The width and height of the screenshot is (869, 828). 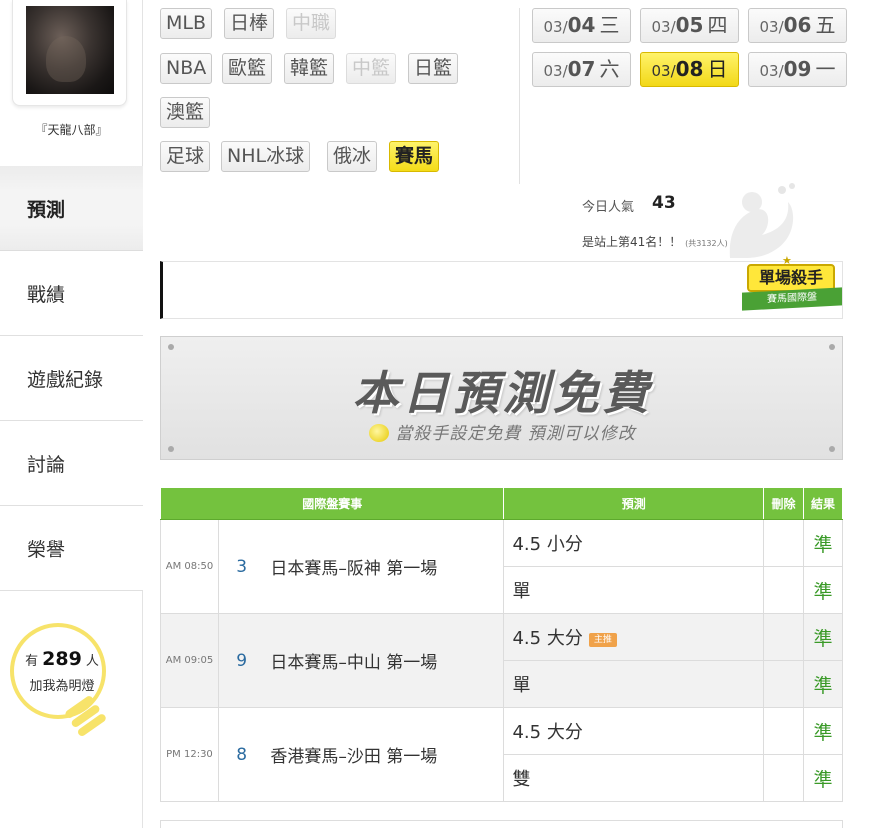 What do you see at coordinates (311, 23) in the screenshot?
I see `sport-tag-cpbl: 中職` at bounding box center [311, 23].